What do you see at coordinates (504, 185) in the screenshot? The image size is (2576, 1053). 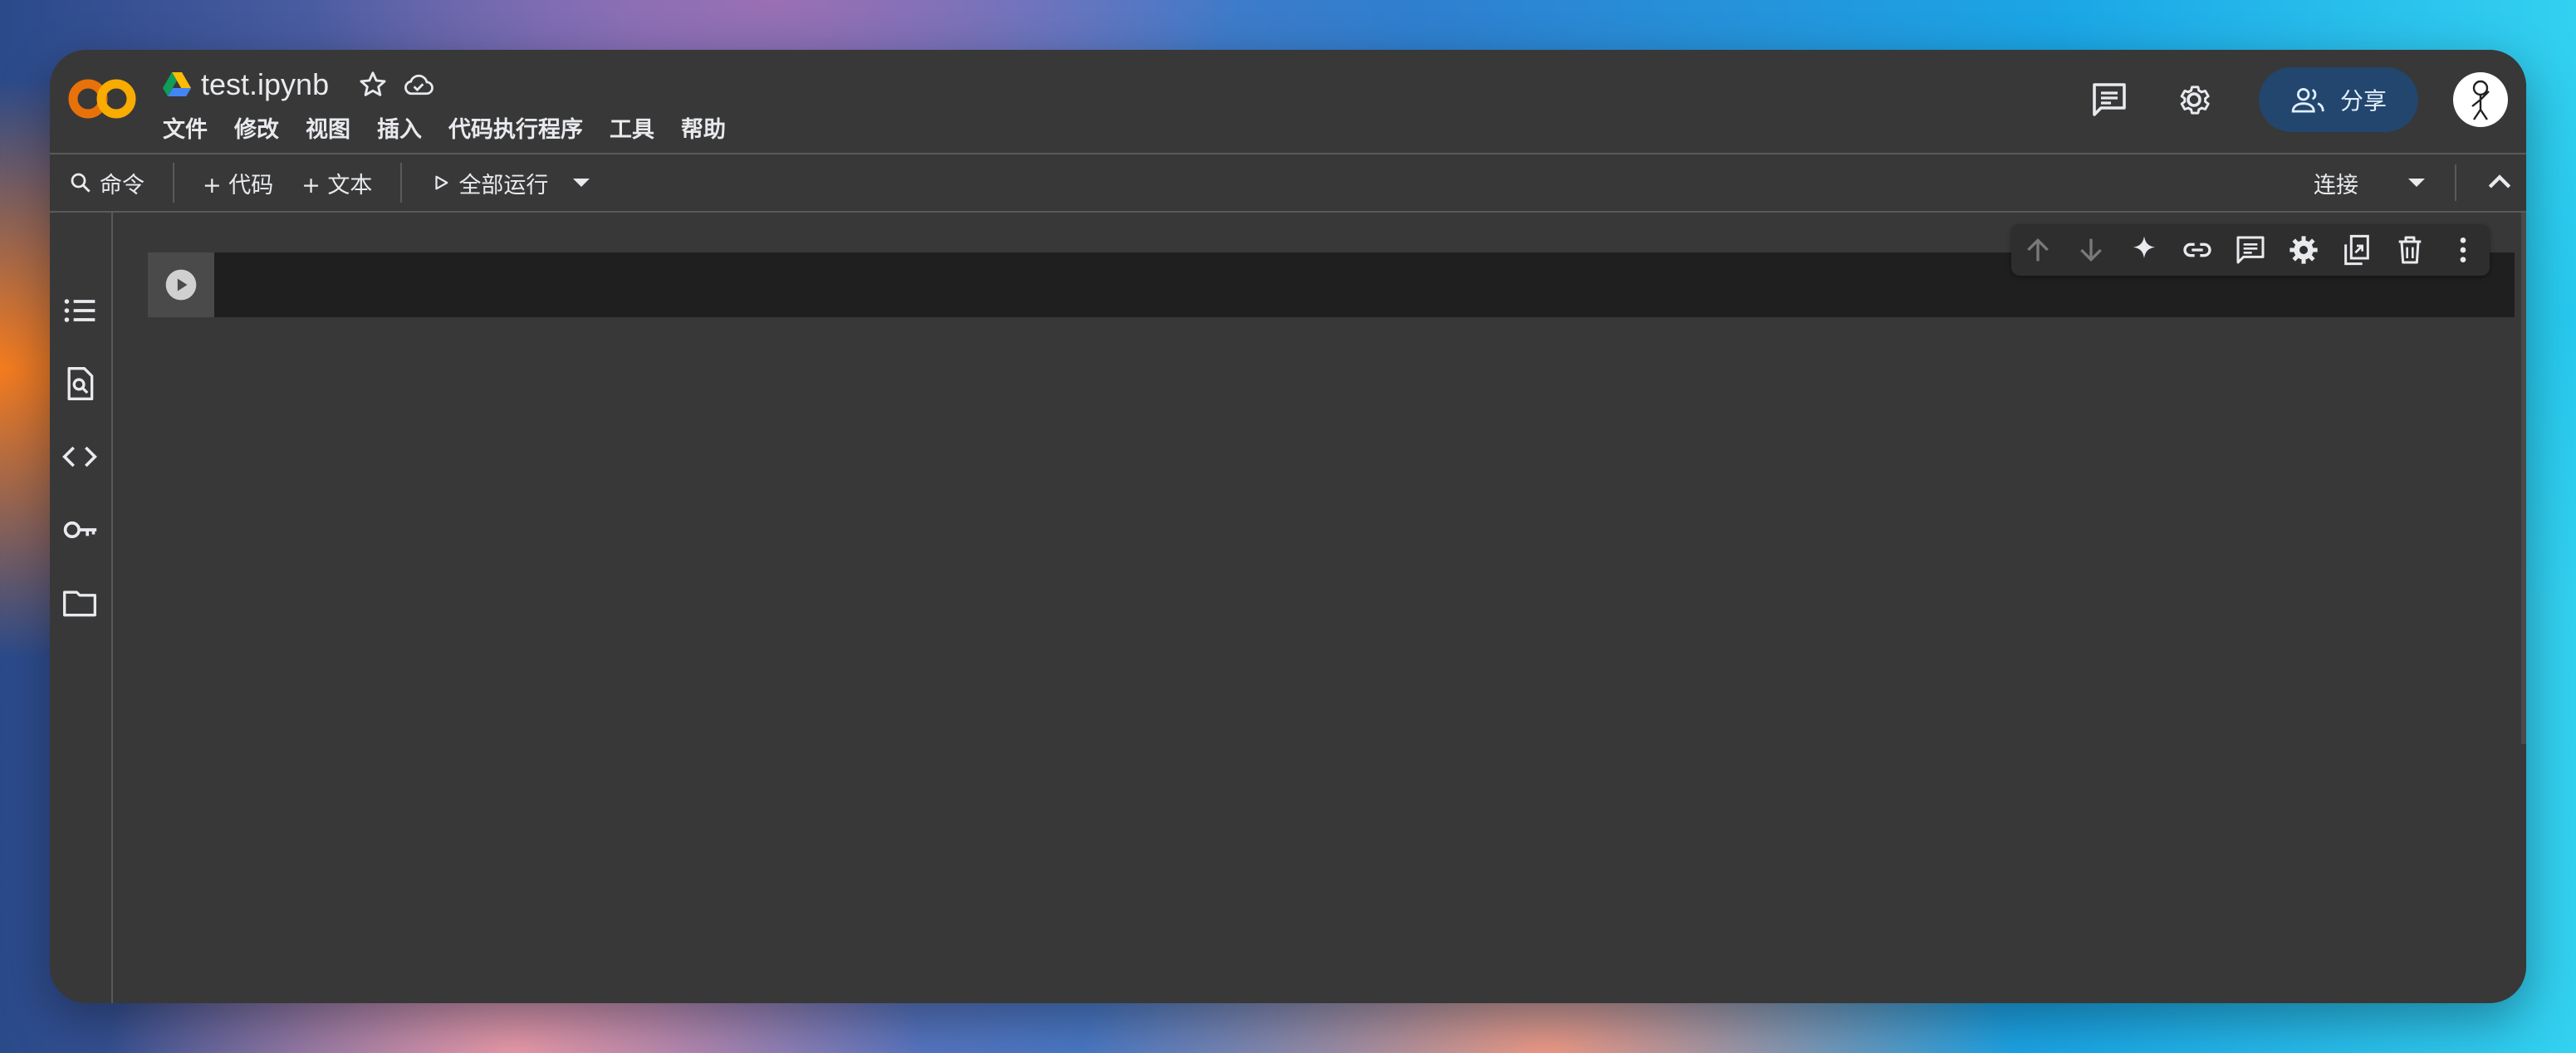 I see `run-all-label: 全部运行` at bounding box center [504, 185].